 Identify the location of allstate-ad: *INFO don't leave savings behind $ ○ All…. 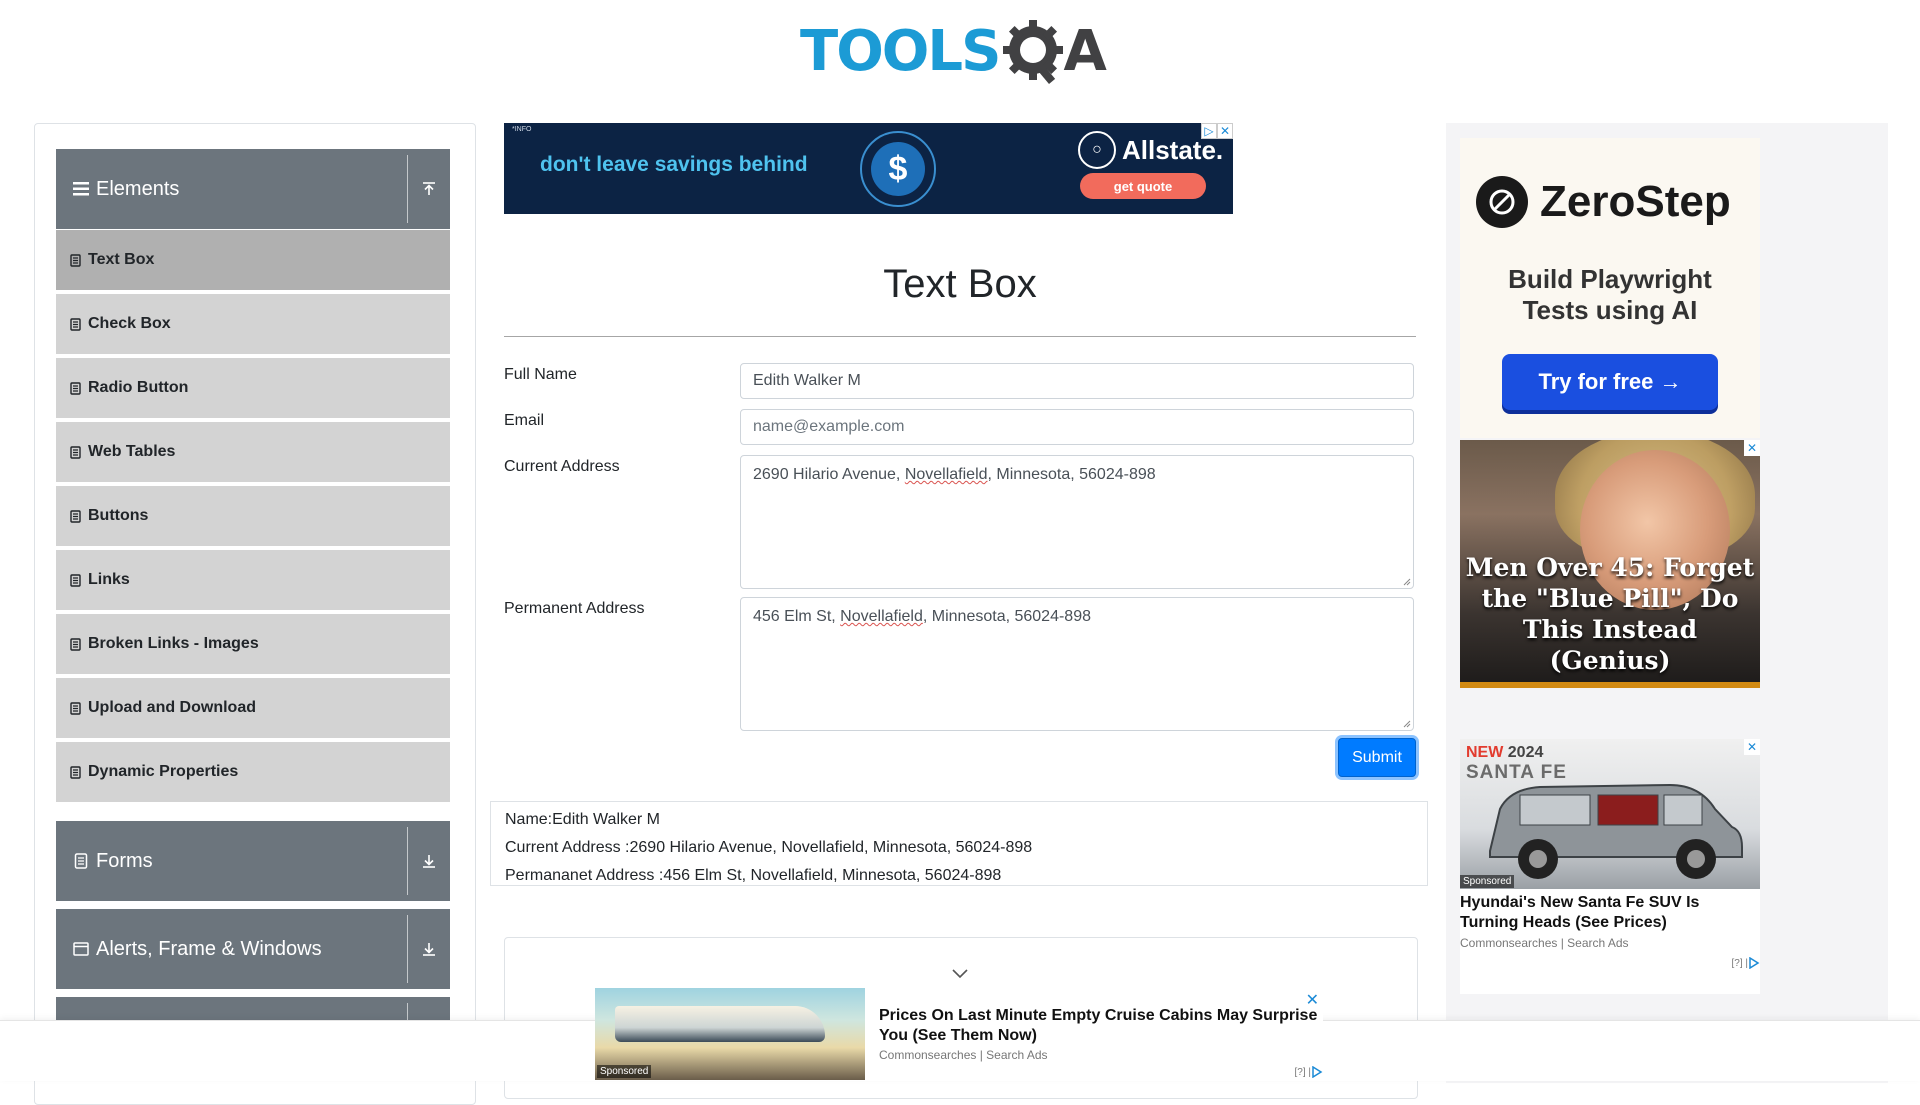
(868, 168).